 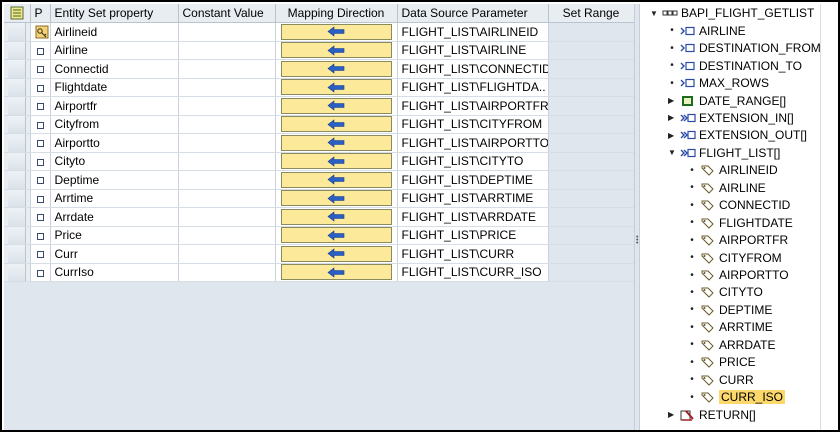 I want to click on source-cell: FLIGHT_LIST\ARRTIME, so click(x=473, y=198).